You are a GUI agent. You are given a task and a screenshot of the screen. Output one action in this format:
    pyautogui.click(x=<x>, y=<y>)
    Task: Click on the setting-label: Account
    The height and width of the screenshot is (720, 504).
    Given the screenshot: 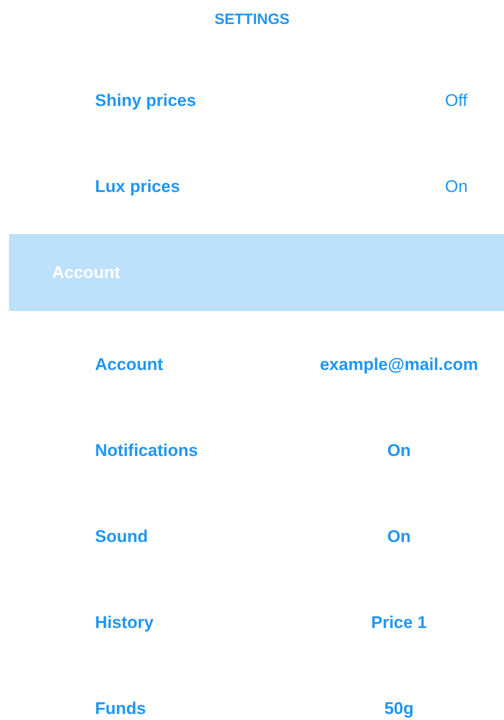 What is the action you would take?
    pyautogui.click(x=129, y=365)
    